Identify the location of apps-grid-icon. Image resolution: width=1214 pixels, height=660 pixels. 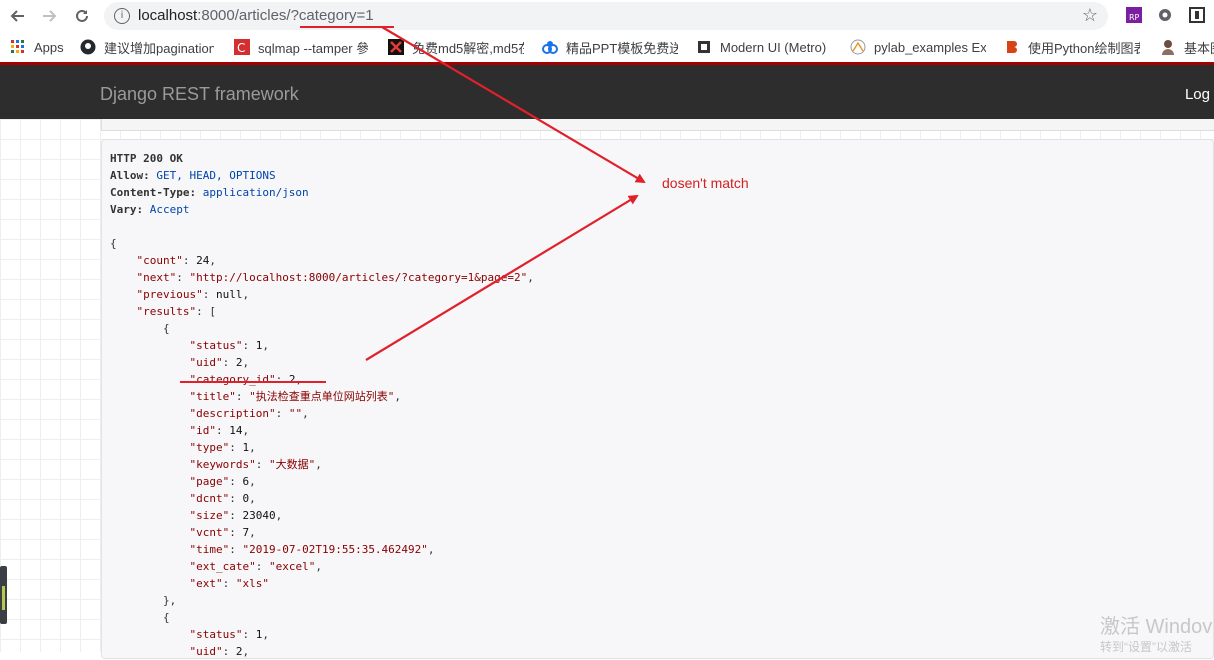
(17, 46).